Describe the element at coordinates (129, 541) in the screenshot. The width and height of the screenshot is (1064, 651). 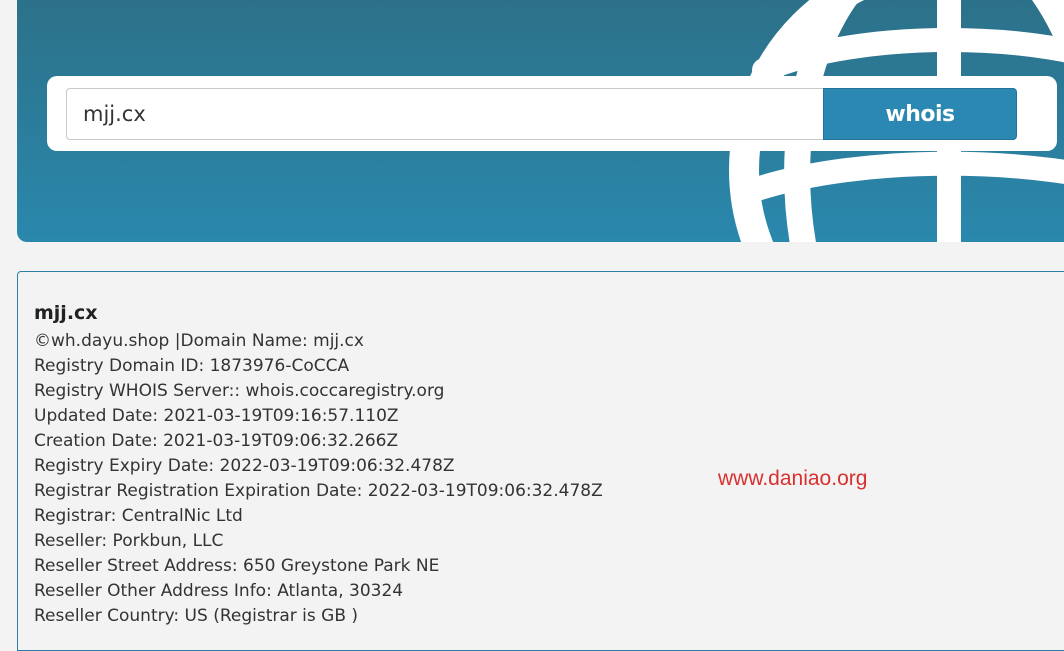
I see `whois-line: Reseller: Porkbun, LLC` at that location.